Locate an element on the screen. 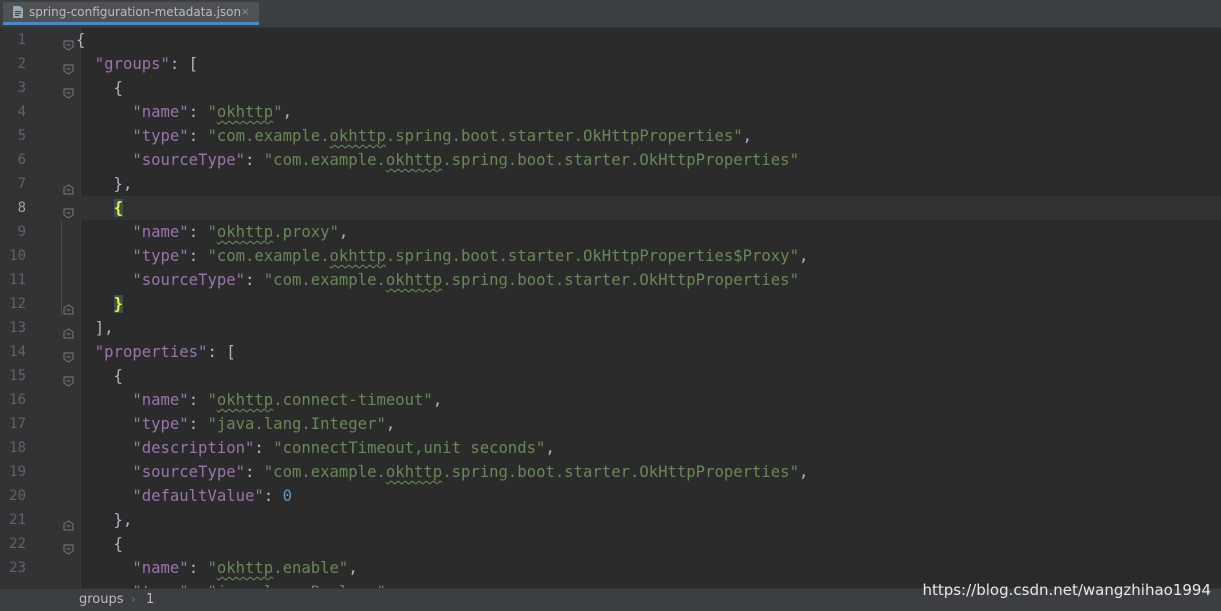 The height and width of the screenshot is (611, 1221). code-text: } is located at coordinates (99, 304).